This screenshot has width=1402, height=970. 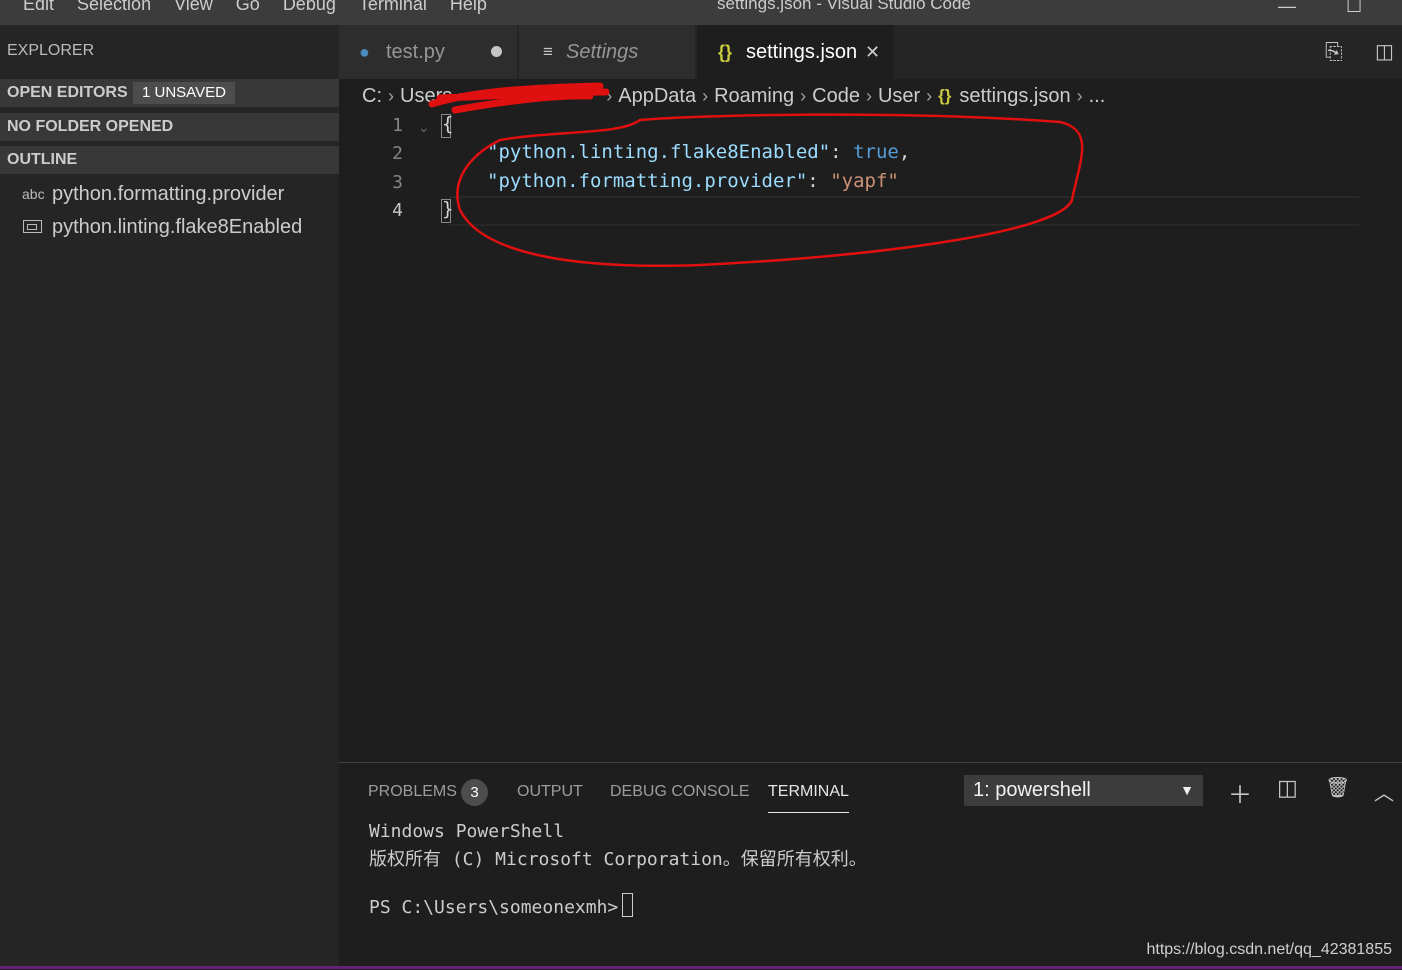 I want to click on outline-item-label: python.formatting.provider, so click(x=168, y=194).